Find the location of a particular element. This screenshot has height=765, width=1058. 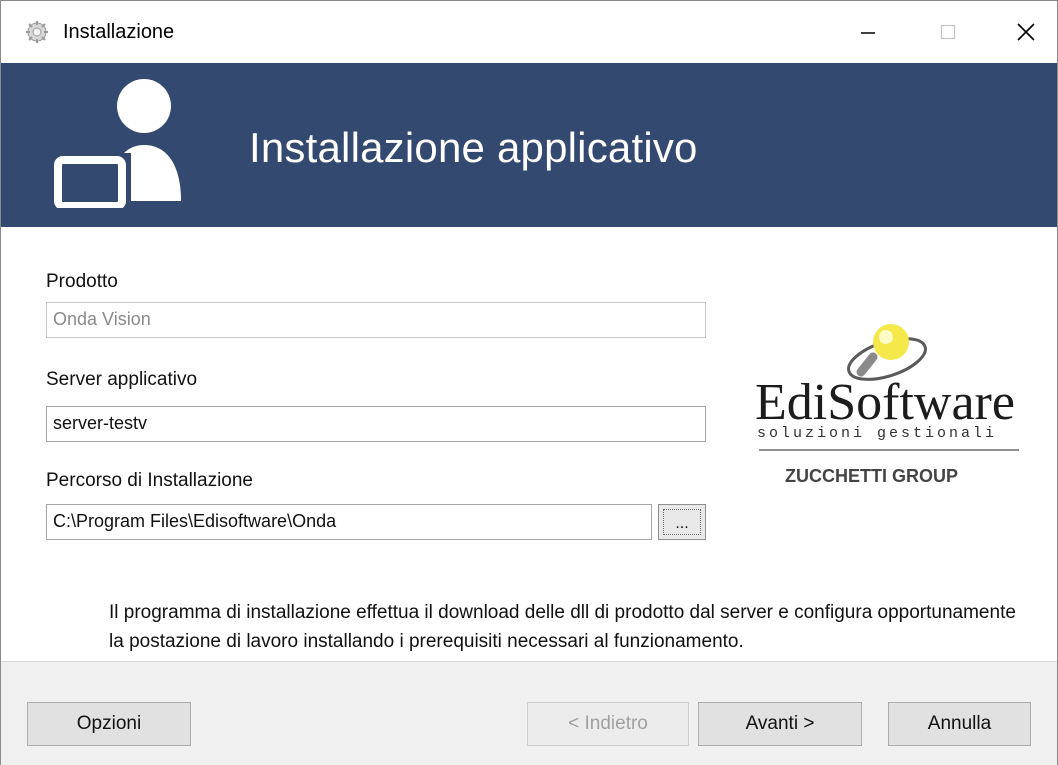

title-bar: Installazione is located at coordinates (529, 32).